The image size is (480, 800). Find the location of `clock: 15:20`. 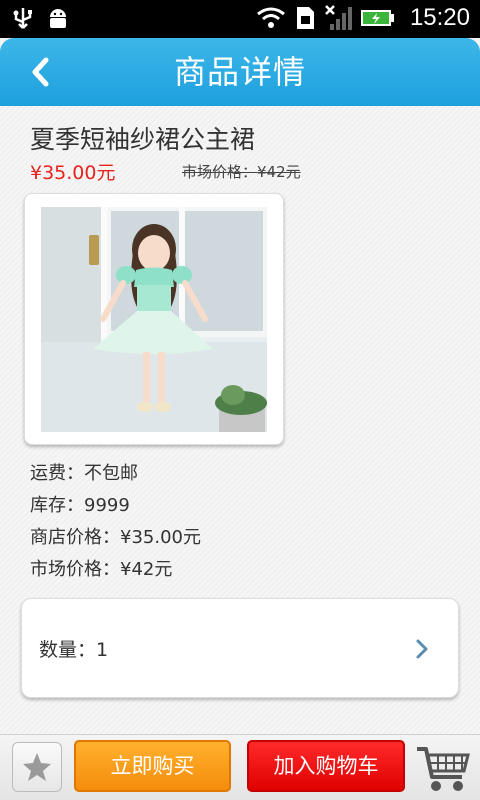

clock: 15:20 is located at coordinates (439, 17).